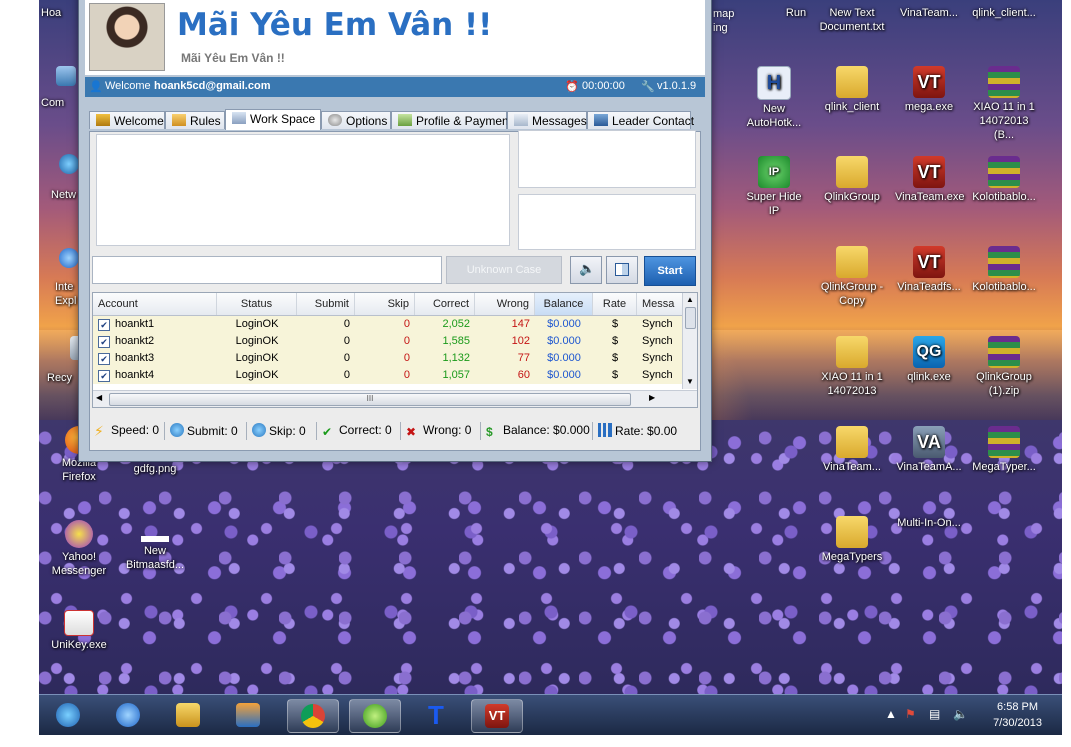  What do you see at coordinates (188, 715) in the screenshot?
I see `taskbar-explorer` at bounding box center [188, 715].